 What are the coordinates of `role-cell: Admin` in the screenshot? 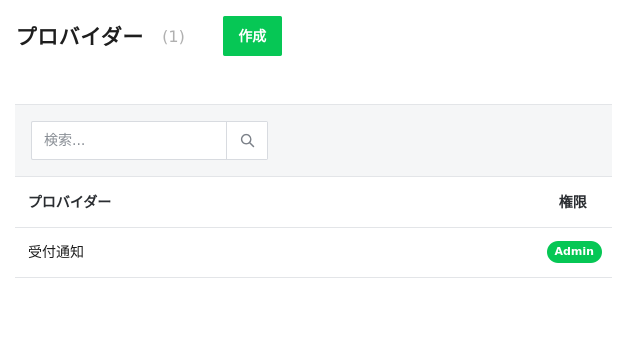 It's located at (487, 252).